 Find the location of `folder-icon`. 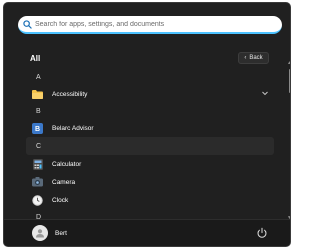

folder-icon is located at coordinates (37, 94).